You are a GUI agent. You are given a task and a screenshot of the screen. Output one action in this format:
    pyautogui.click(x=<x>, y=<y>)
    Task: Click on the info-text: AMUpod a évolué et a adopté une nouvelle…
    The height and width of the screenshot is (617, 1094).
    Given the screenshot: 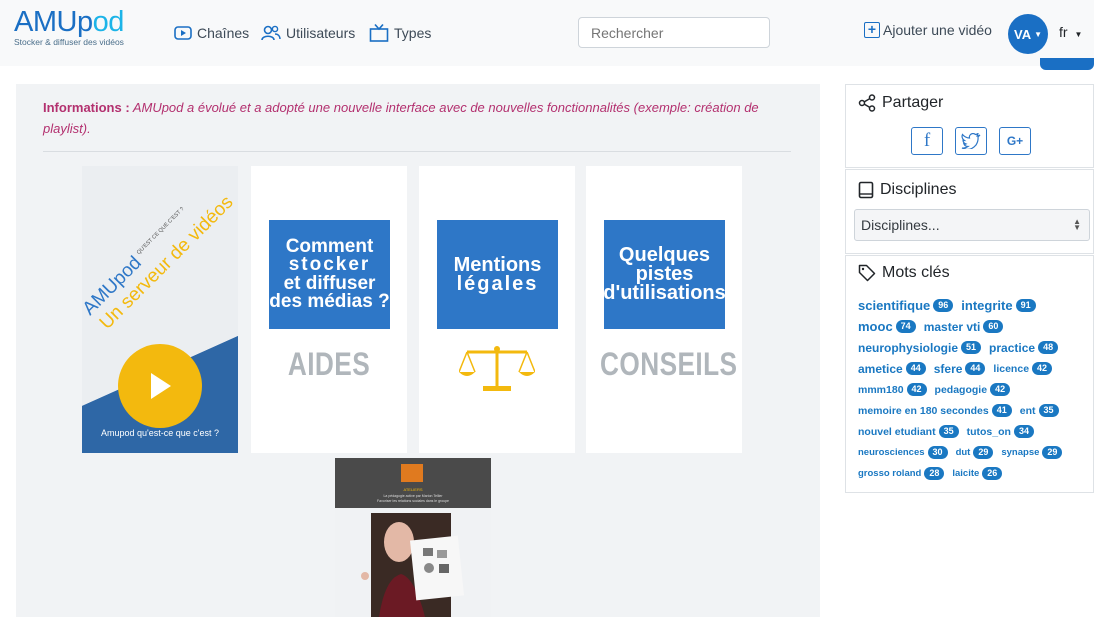 What is the action you would take?
    pyautogui.click(x=401, y=118)
    